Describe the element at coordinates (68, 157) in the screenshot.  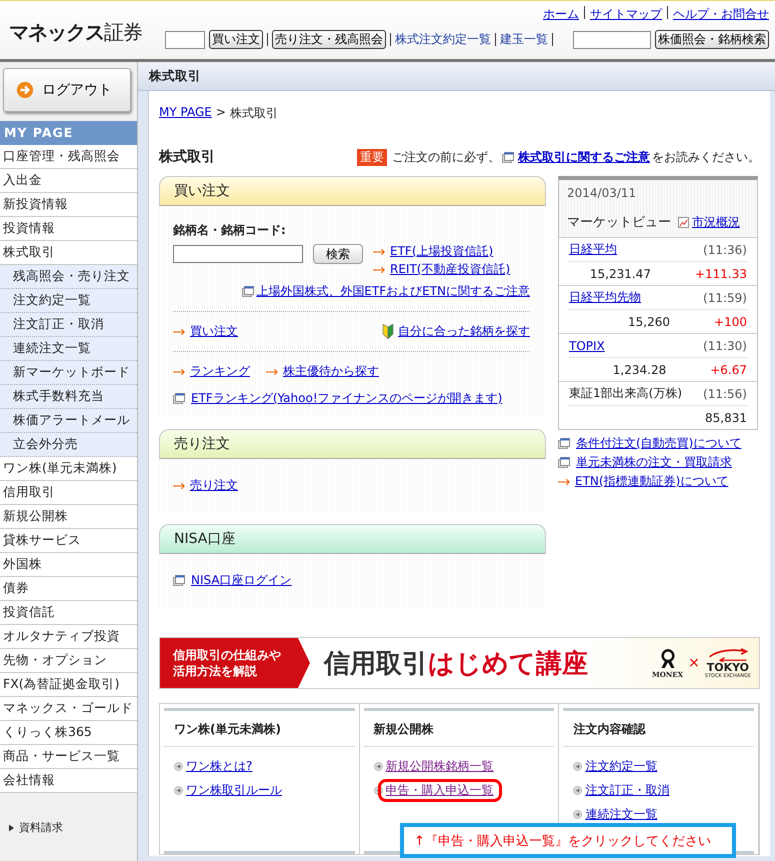
I see `sidebar-item: 口座管理・残高照会` at that location.